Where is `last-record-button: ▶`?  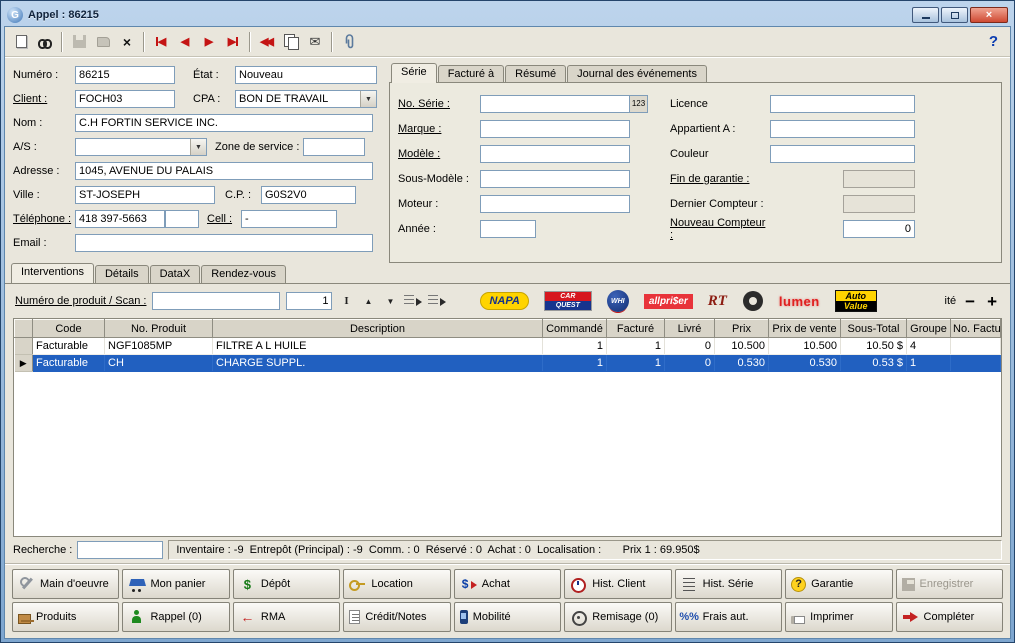 last-record-button: ▶ is located at coordinates (233, 42).